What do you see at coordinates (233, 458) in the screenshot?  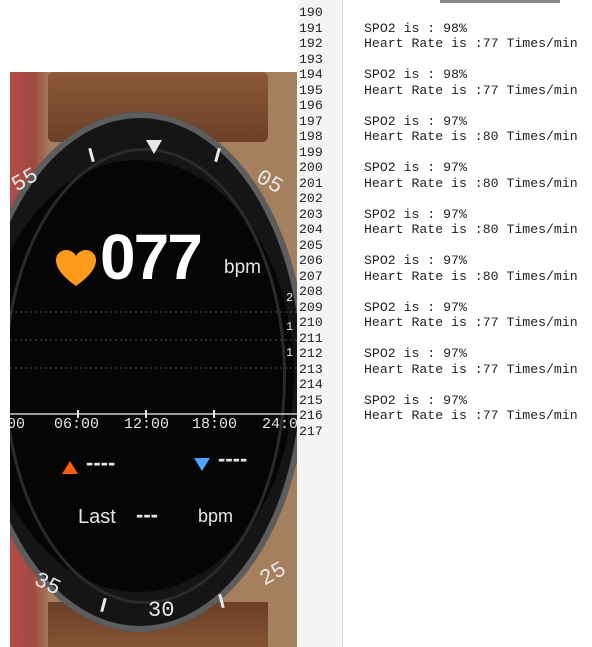 I see `min-value: ----` at bounding box center [233, 458].